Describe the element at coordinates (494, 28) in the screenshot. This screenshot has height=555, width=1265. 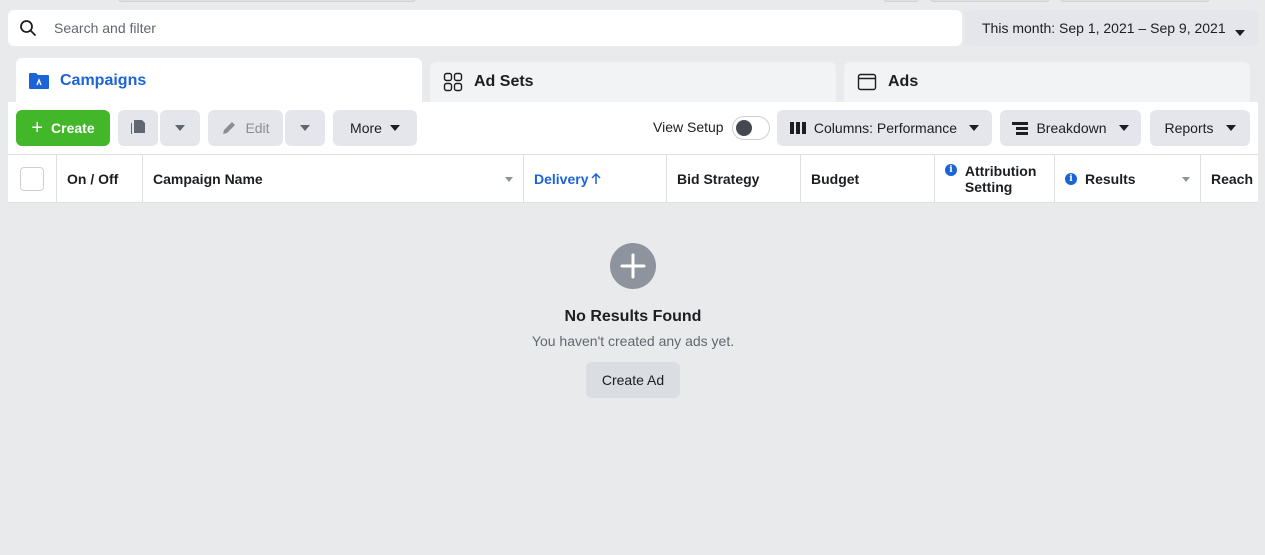
I see `search-input` at that location.